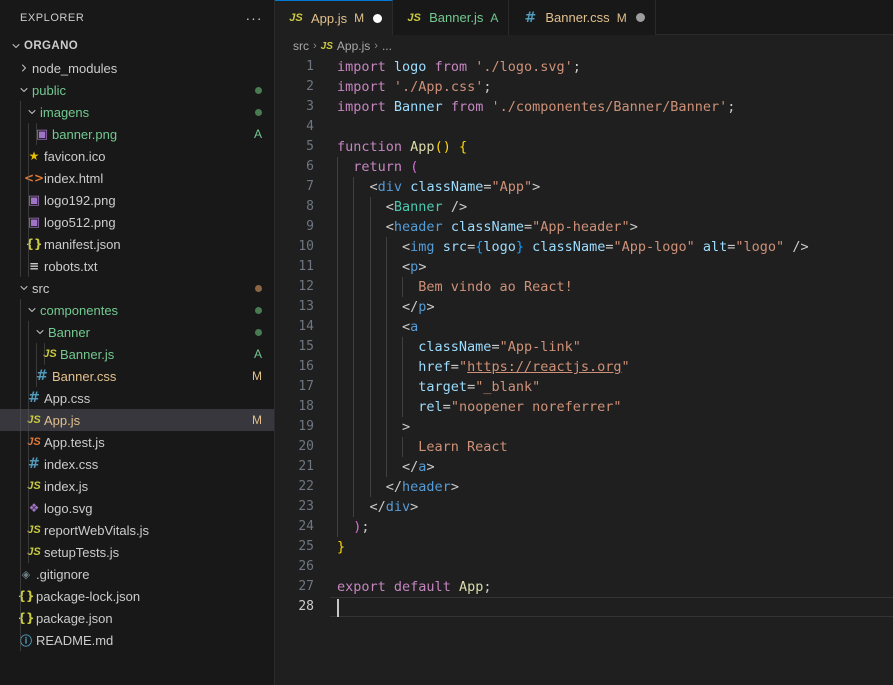  What do you see at coordinates (454, 367) in the screenshot?
I see `code-token: =` at bounding box center [454, 367].